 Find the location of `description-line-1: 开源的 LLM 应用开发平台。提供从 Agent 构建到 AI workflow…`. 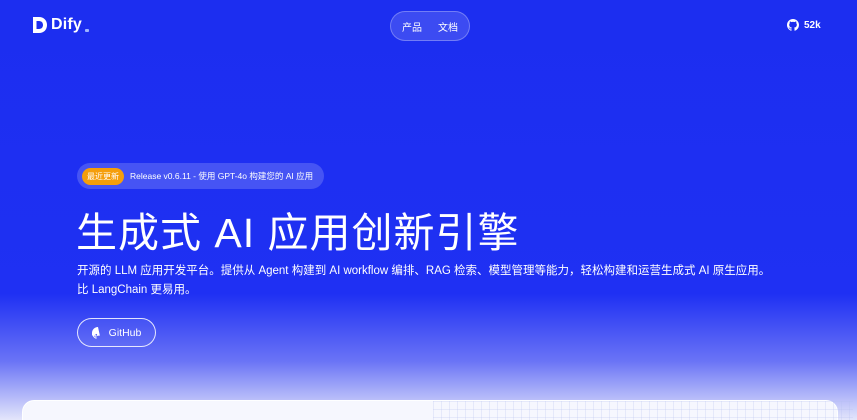

description-line-1: 开源的 LLM 应用开发平台。提供从 Agent 构建到 AI workflow… is located at coordinates (424, 271).